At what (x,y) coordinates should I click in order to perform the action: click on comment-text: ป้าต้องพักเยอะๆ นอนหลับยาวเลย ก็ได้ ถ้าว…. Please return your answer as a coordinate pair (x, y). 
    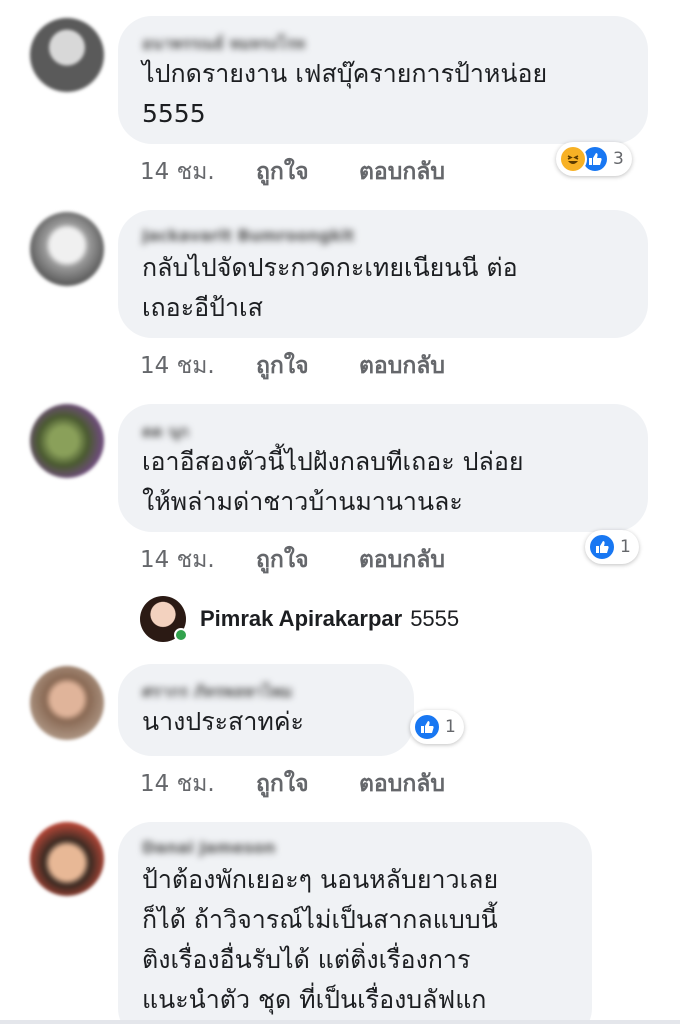
    Looking at the image, I should click on (320, 939).